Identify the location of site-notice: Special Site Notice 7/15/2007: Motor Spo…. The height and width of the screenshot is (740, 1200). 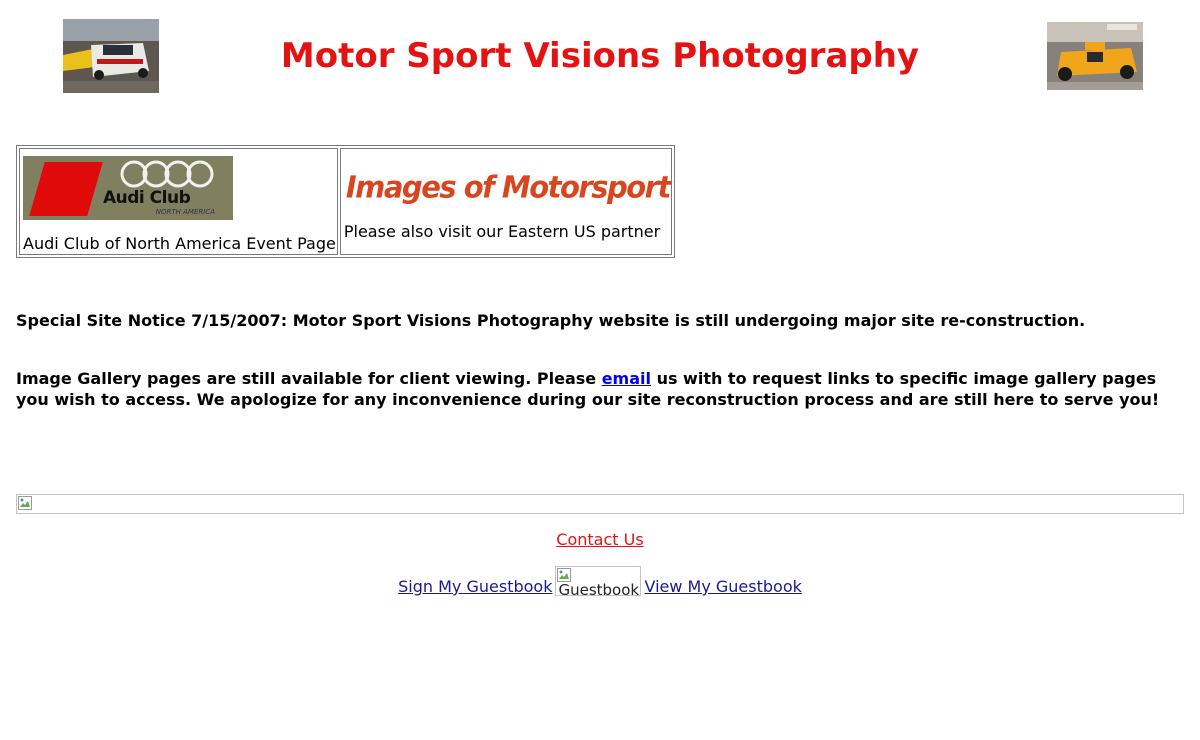
(551, 320).